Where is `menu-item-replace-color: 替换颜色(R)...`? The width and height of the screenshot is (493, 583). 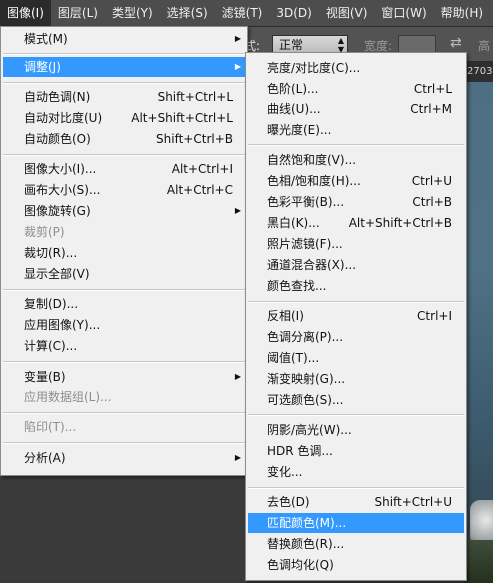 menu-item-replace-color: 替换颜色(R)... is located at coordinates (356, 544).